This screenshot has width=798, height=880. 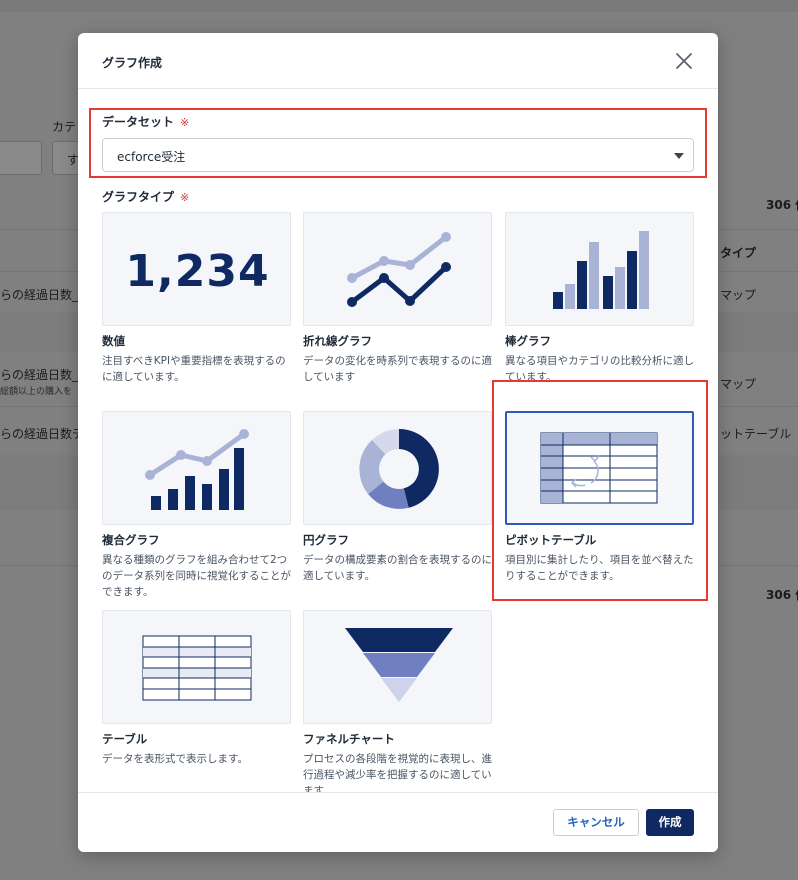 I want to click on funnel-thumbnail, so click(x=397, y=667).